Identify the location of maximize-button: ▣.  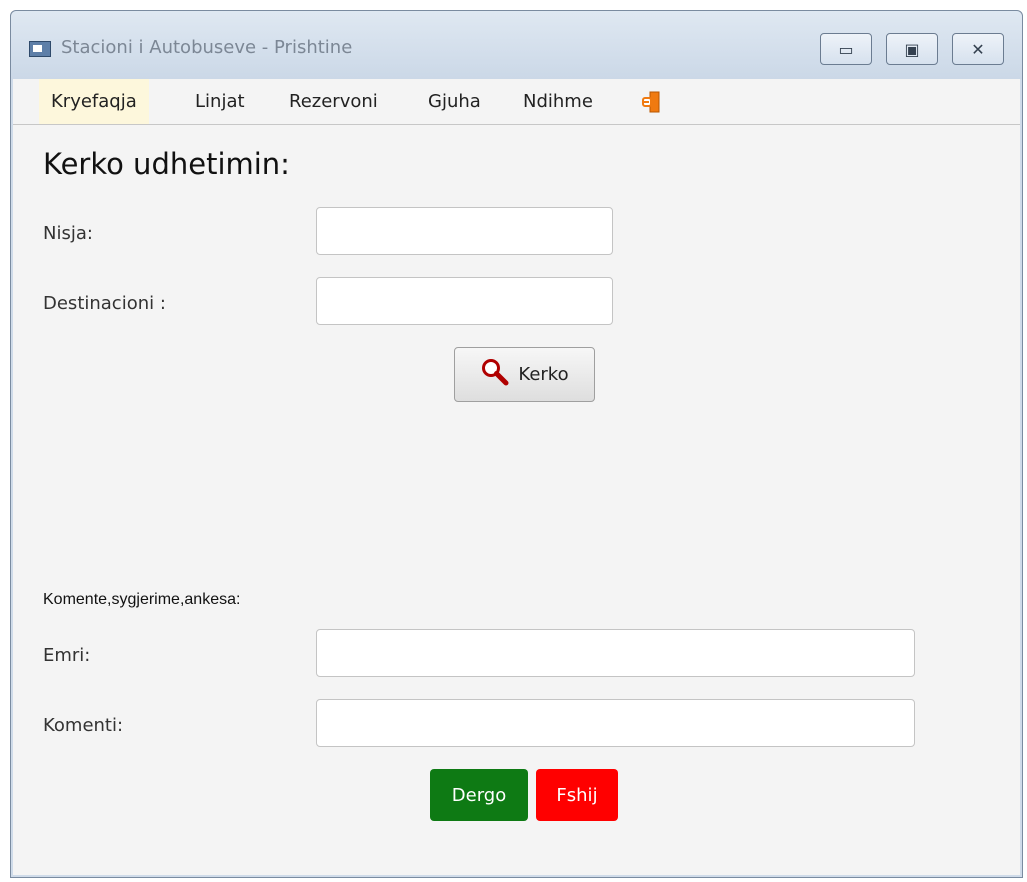
(912, 49).